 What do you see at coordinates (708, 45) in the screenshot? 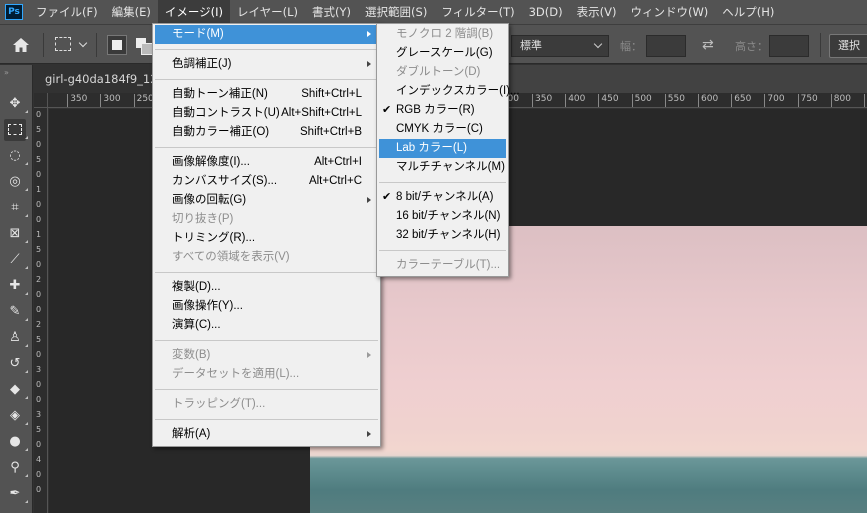
I see `swap-icon: ⇄` at bounding box center [708, 45].